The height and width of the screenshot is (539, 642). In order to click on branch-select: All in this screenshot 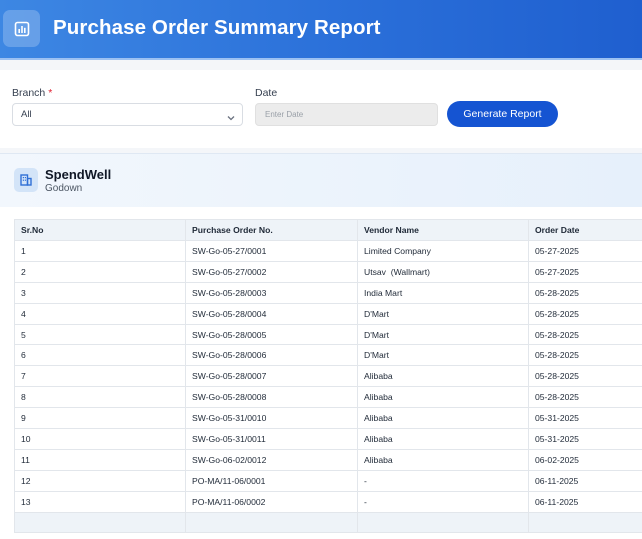, I will do `click(127, 114)`.